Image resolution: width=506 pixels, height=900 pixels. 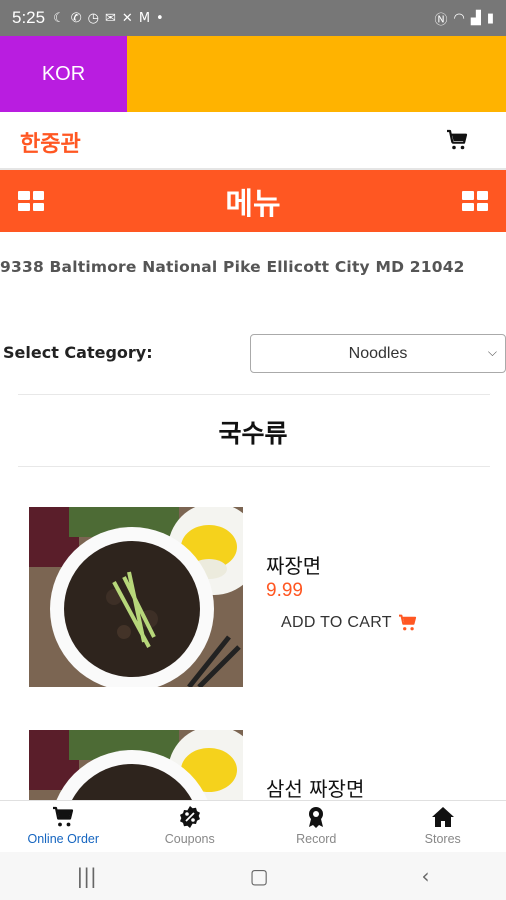 I want to click on nav-label: Record, so click(x=316, y=839).